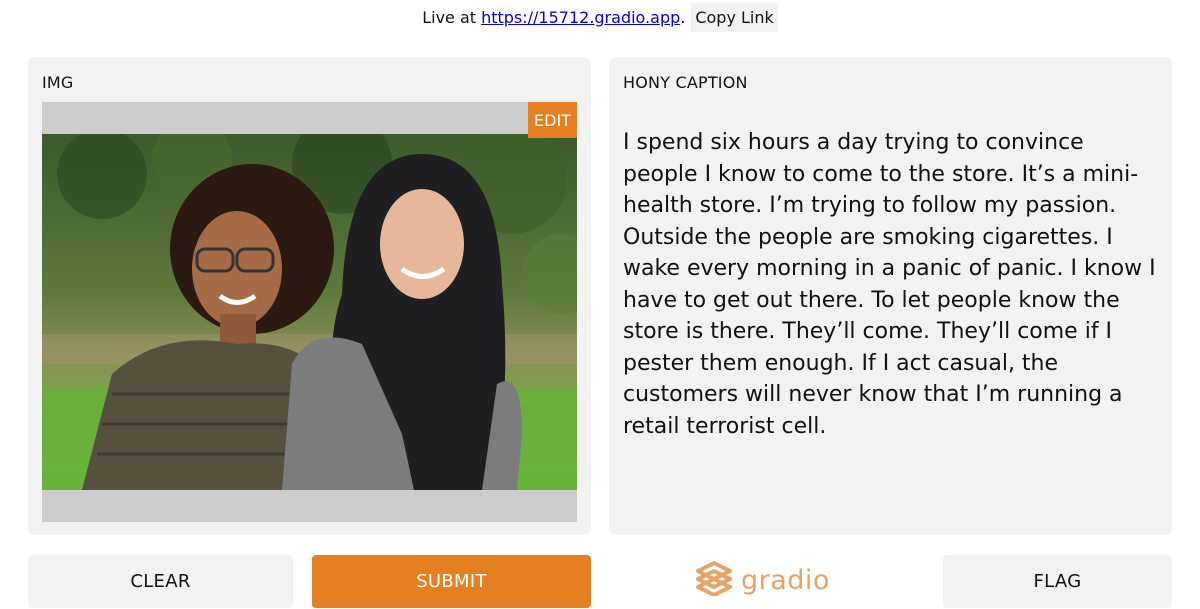  I want to click on gradio-logo: gradio, so click(762, 580).